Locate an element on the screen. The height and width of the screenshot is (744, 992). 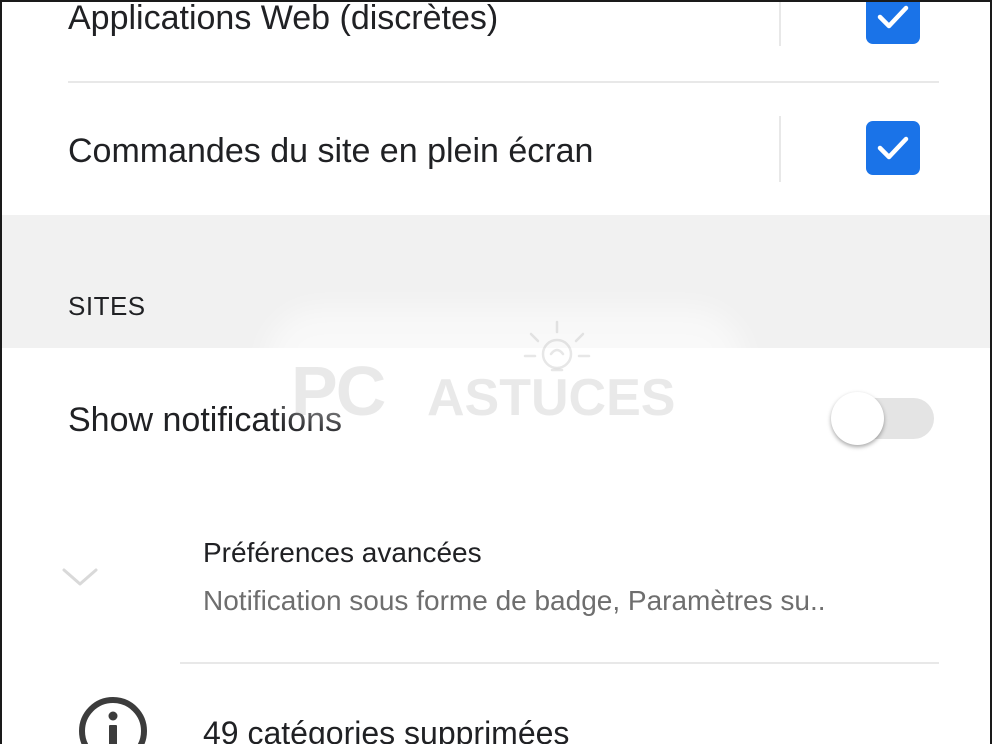
show-notifications-label: Show notifications is located at coordinates (205, 420).